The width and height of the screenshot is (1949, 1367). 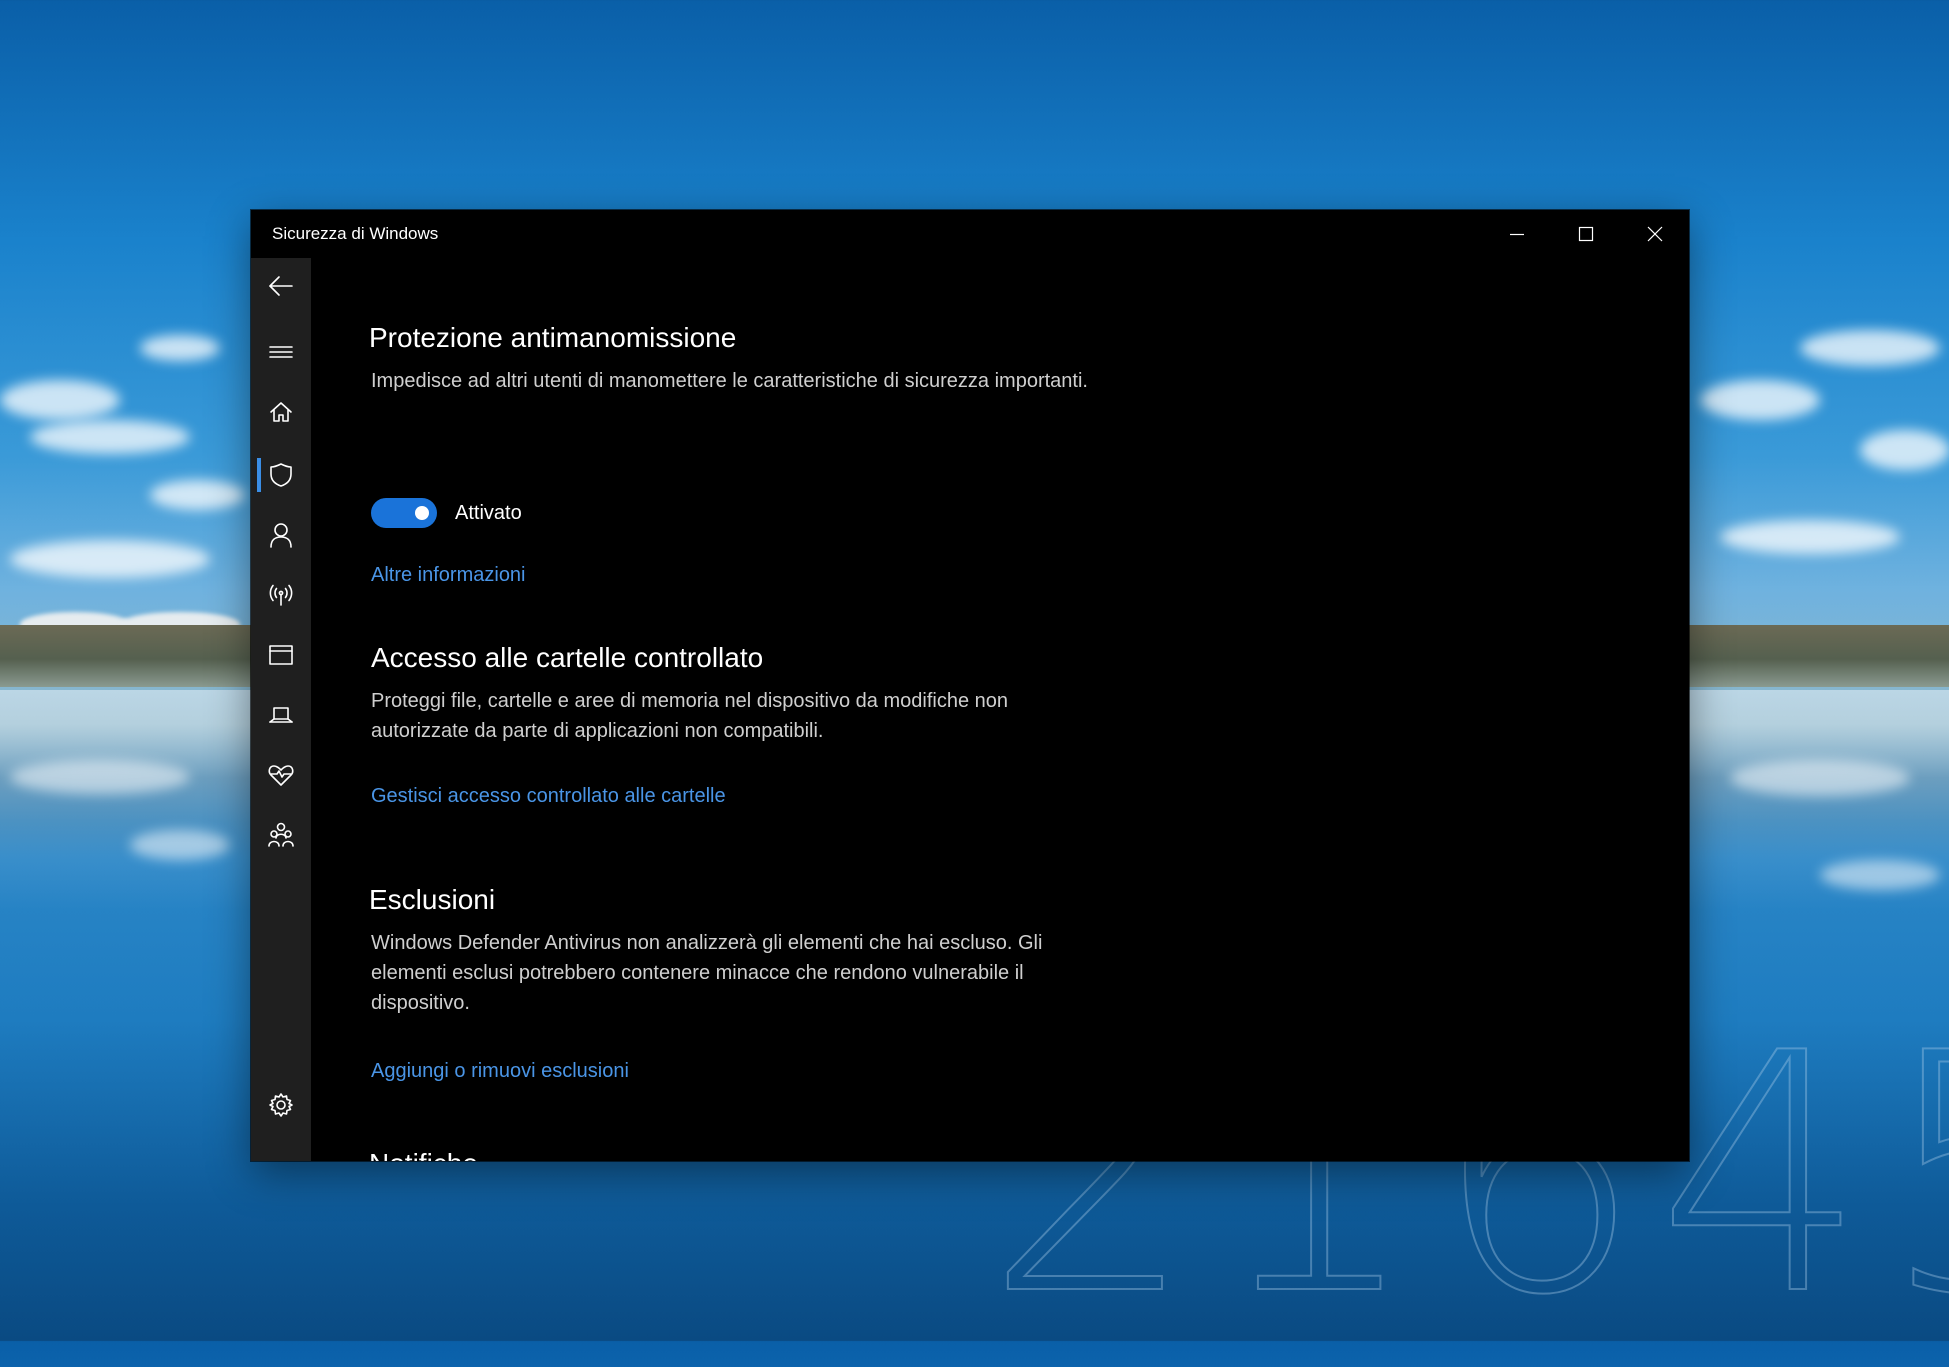 I want to click on close-button, so click(x=1654, y=234).